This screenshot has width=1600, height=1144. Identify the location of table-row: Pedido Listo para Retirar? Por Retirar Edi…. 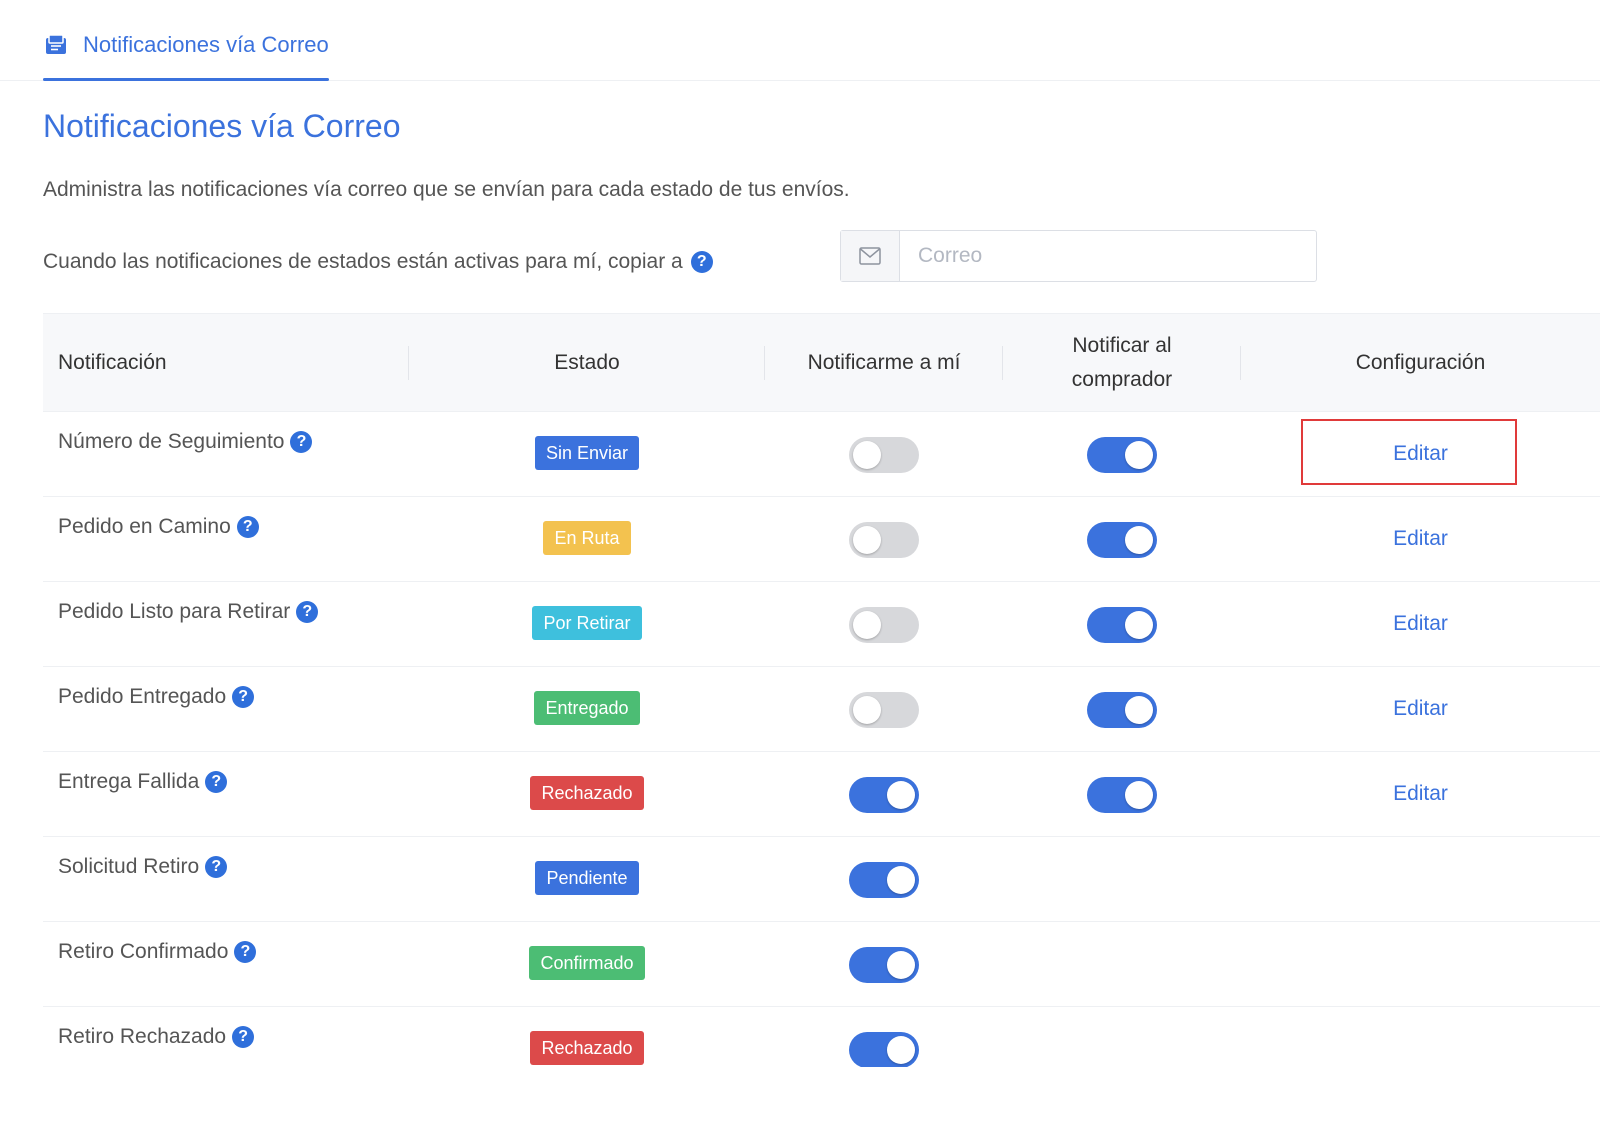
(821, 624).